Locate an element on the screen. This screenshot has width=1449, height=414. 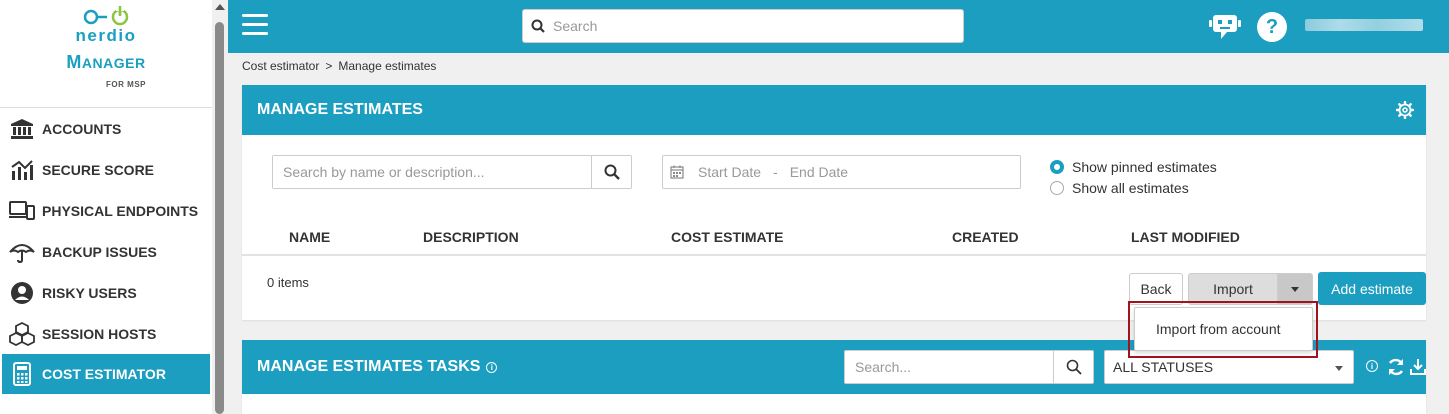
help-icon: ? is located at coordinates (1272, 27).